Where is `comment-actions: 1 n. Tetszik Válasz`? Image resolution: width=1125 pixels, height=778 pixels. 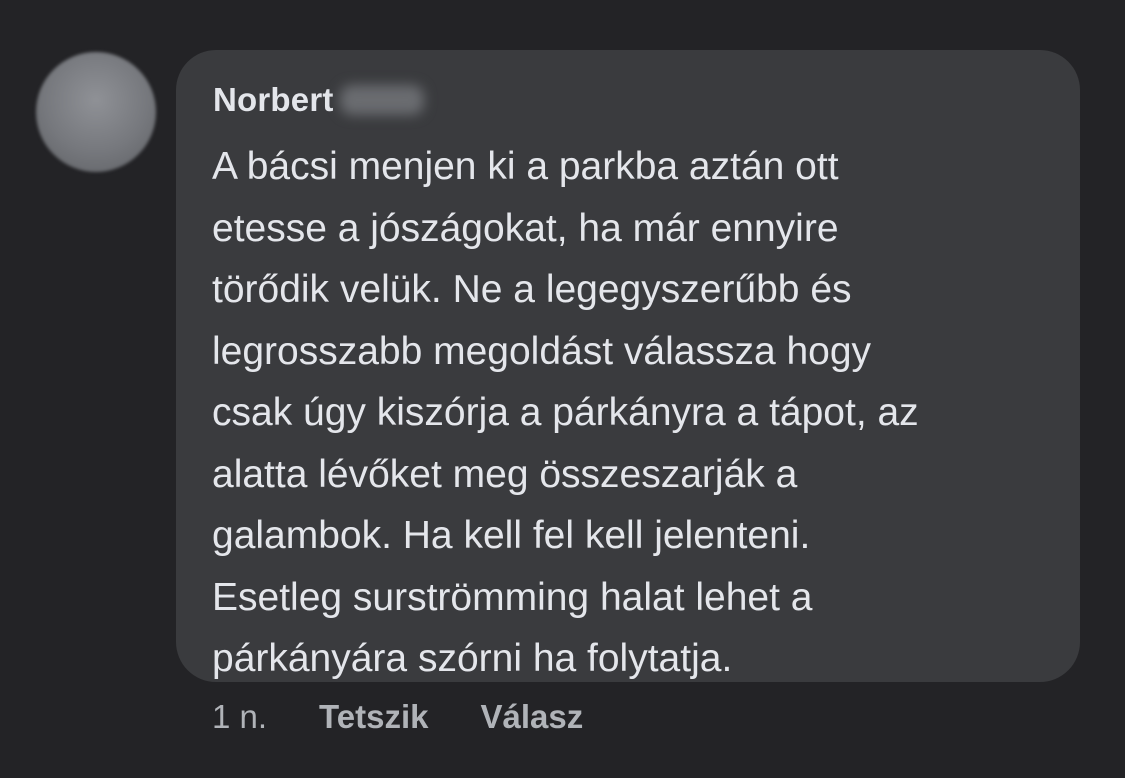 comment-actions: 1 n. Tetszik Válasz is located at coordinates (423, 717).